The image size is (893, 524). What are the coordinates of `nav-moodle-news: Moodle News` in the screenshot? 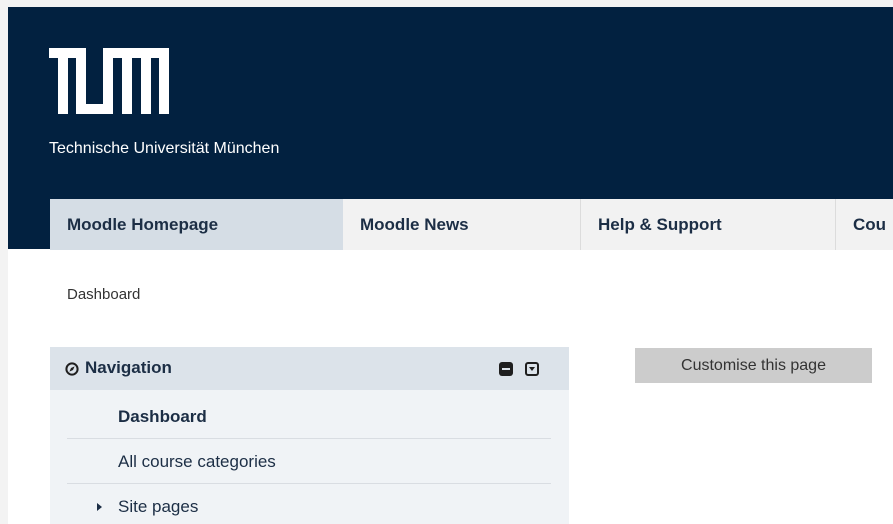 It's located at (461, 224).